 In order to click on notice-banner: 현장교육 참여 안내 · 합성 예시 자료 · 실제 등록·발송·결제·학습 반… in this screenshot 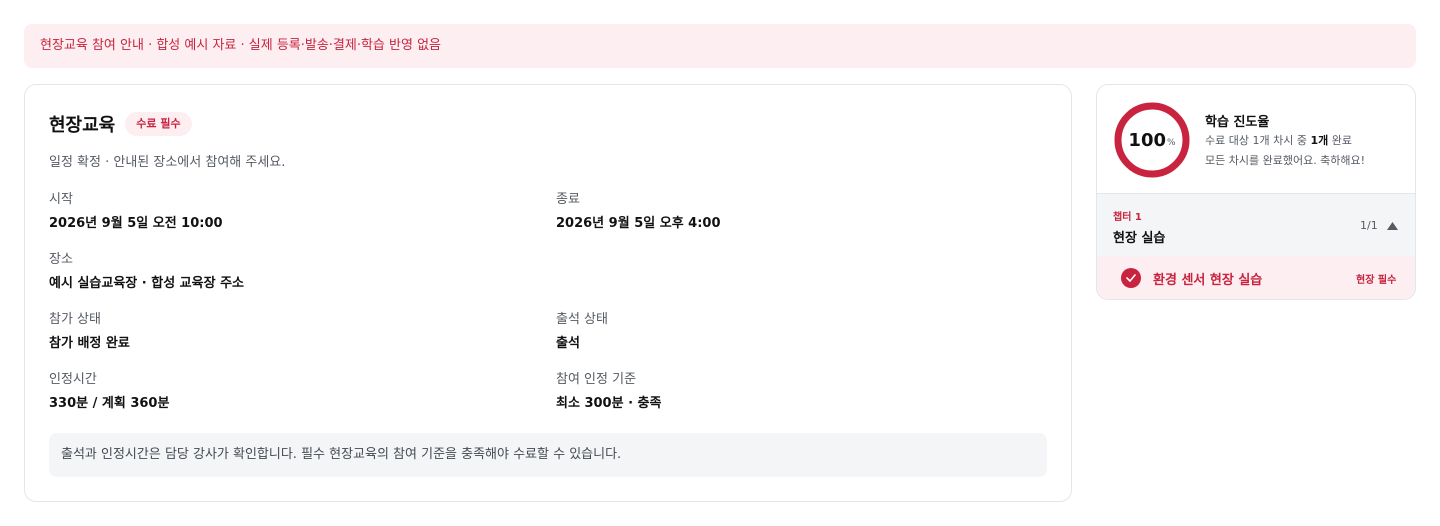, I will do `click(720, 46)`.